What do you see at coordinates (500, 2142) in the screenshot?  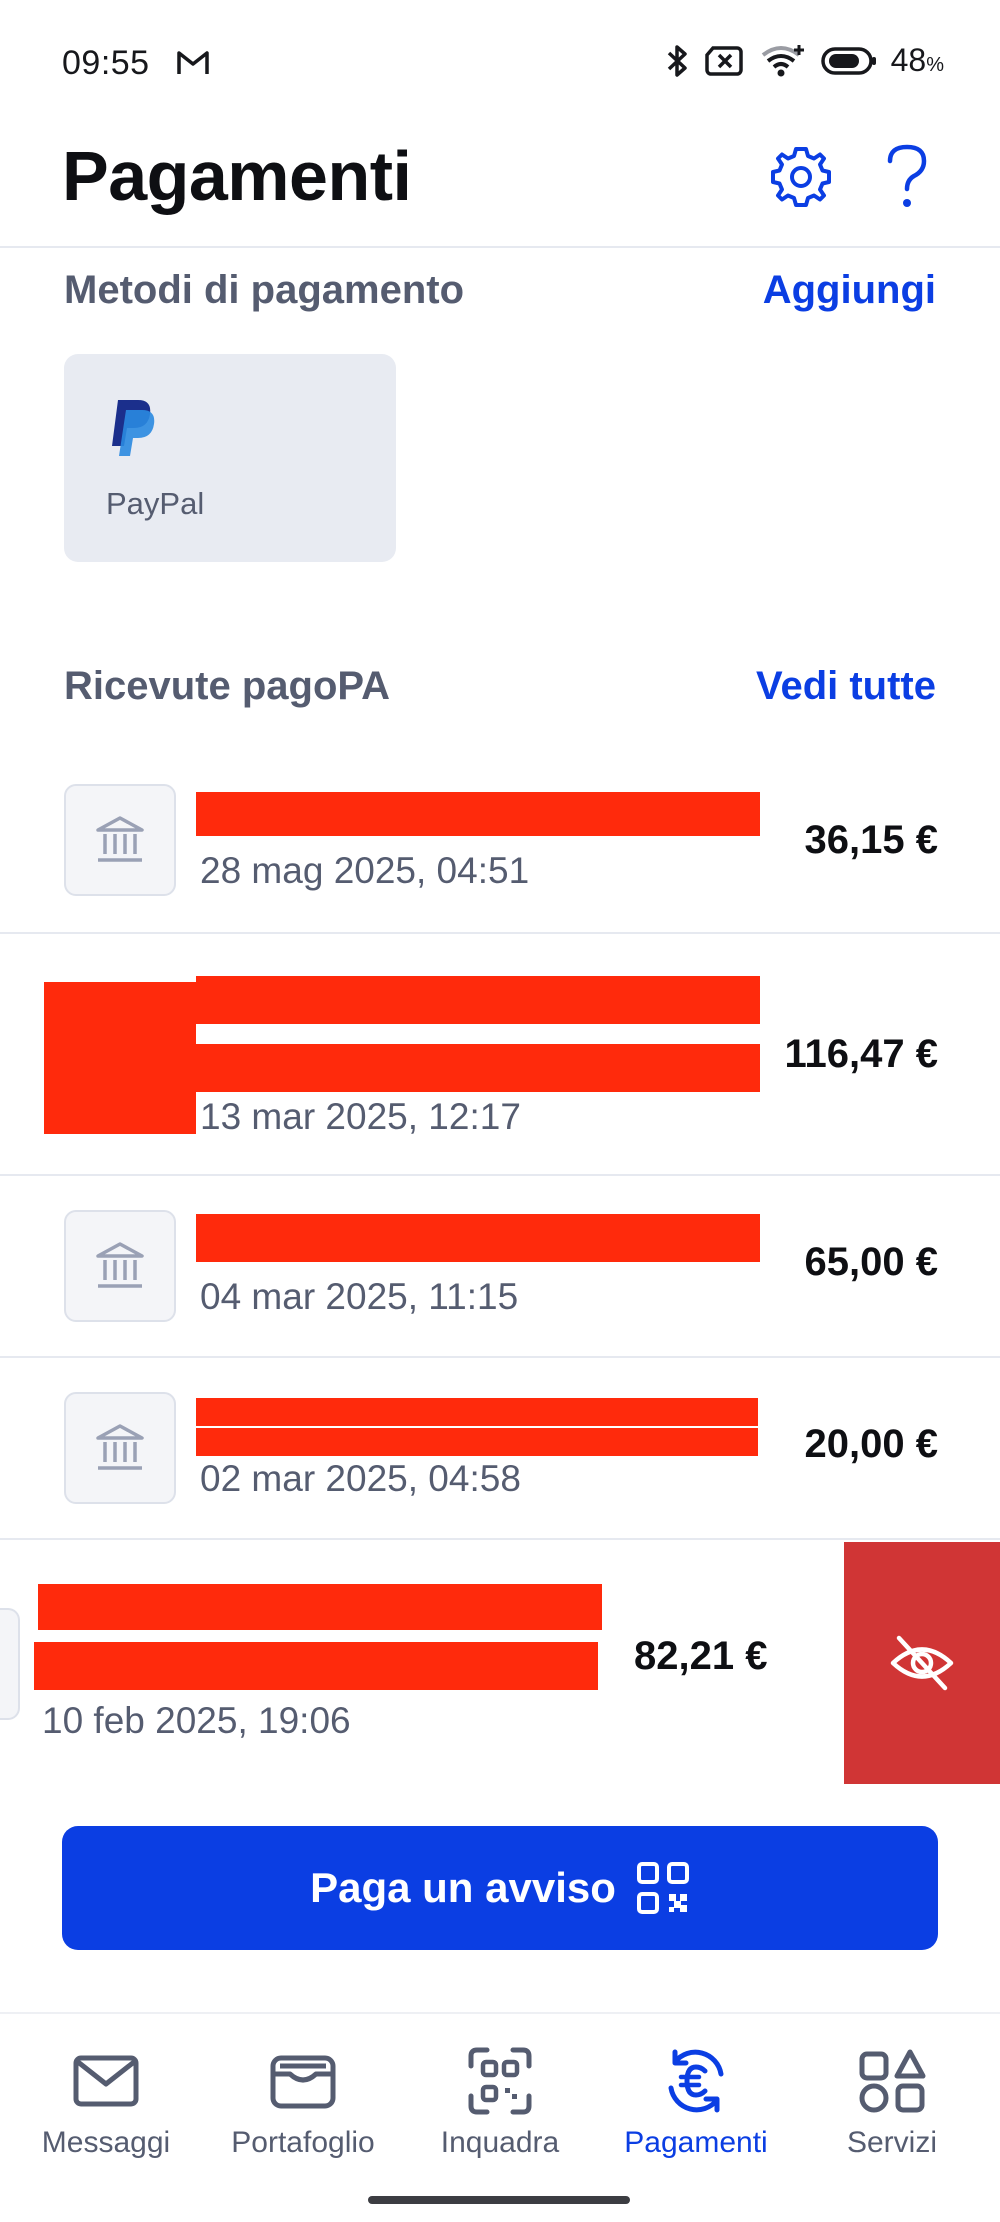 I see `tab-label: Inquadra` at bounding box center [500, 2142].